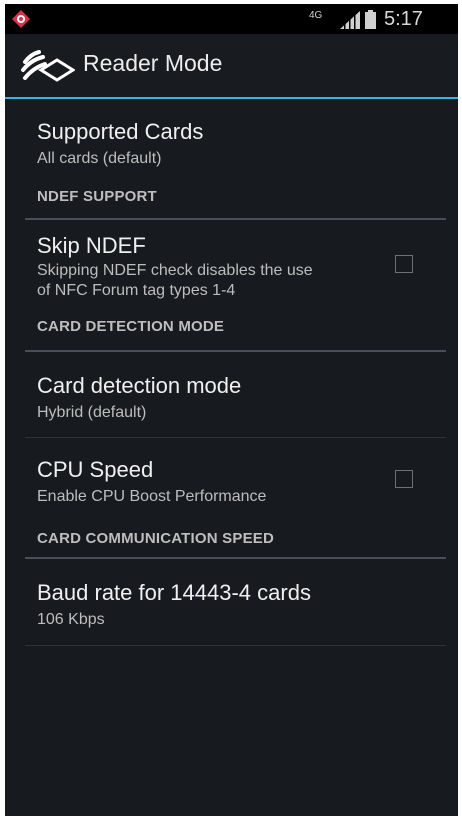  I want to click on network-type: 4G, so click(316, 15).